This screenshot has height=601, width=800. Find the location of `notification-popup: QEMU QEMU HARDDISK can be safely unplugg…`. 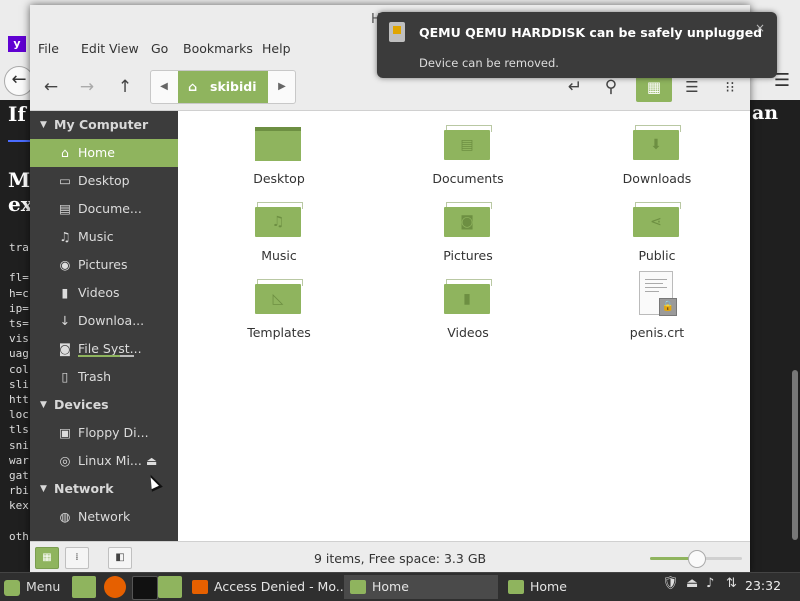

notification-popup: QEMU QEMU HARDDISK can be safely unplugg… is located at coordinates (577, 45).